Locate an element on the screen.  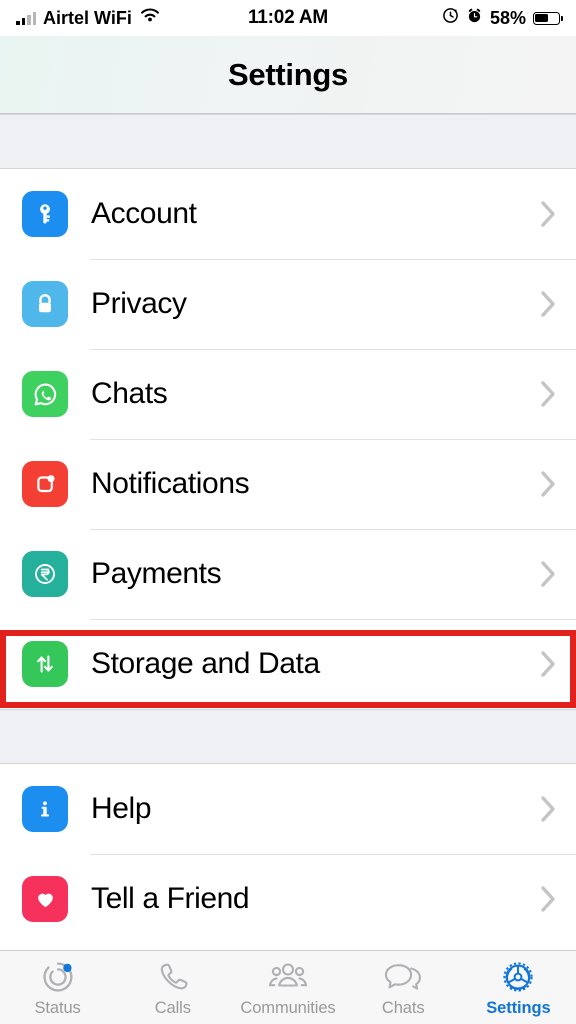
info-icon is located at coordinates (45, 809).